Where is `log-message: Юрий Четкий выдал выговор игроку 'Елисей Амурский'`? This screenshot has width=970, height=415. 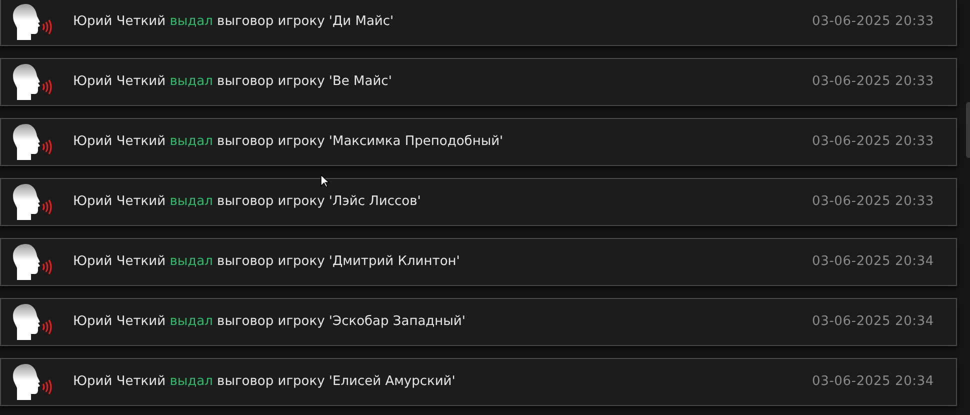
log-message: Юрий Четкий выдал выговор игроку 'Елисей Амурский' is located at coordinates (264, 382).